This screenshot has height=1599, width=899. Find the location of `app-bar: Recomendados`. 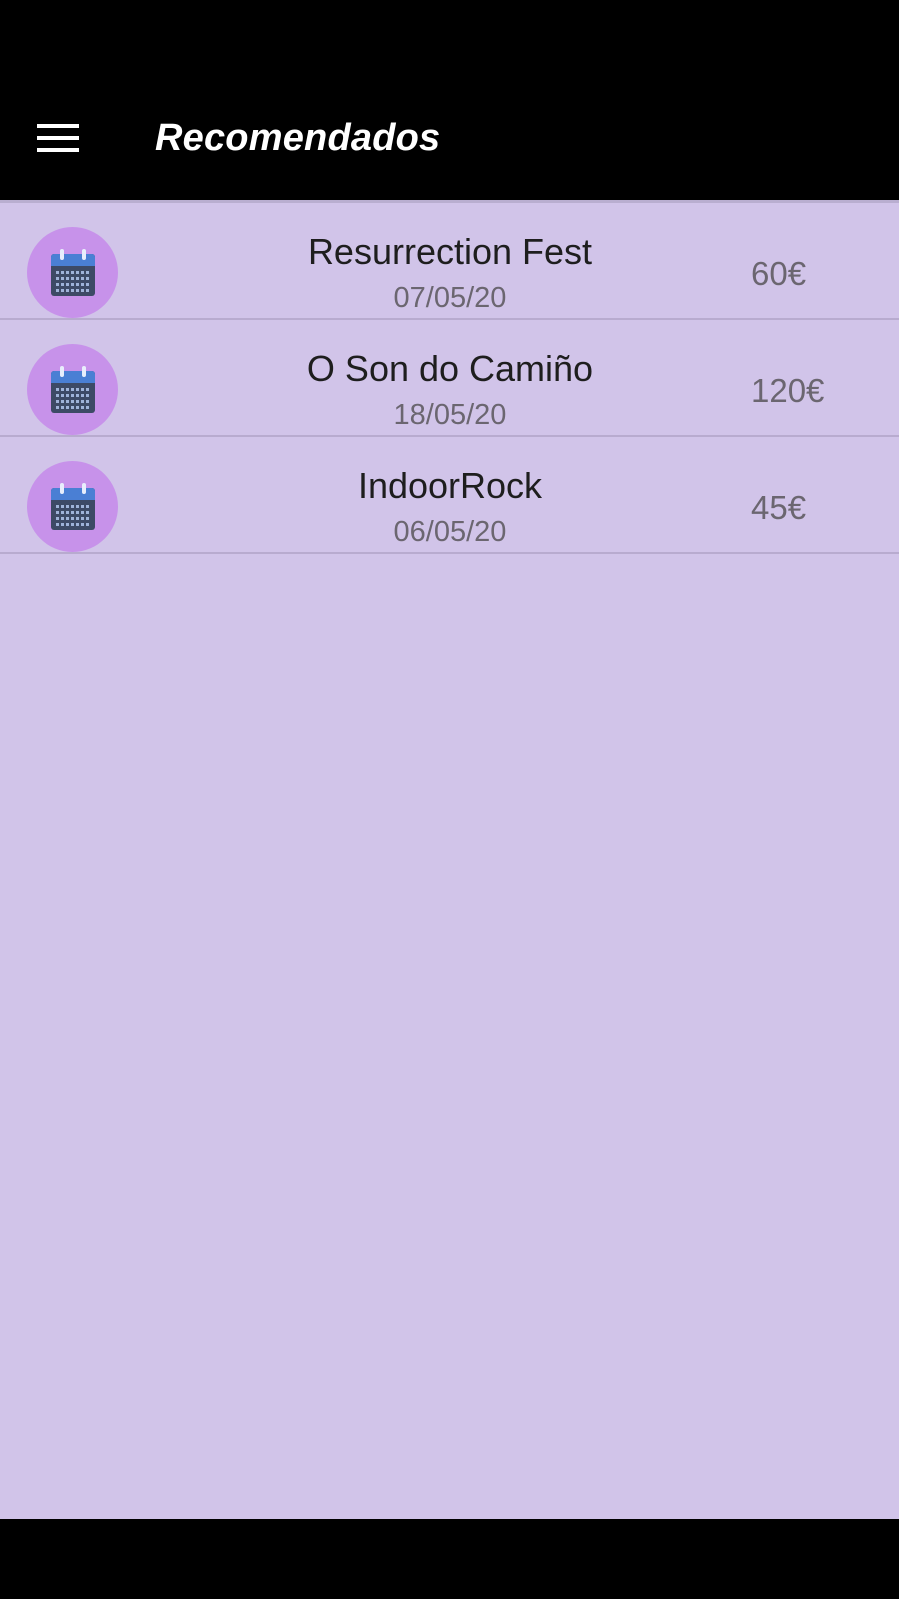

app-bar: Recomendados is located at coordinates (449, 144).